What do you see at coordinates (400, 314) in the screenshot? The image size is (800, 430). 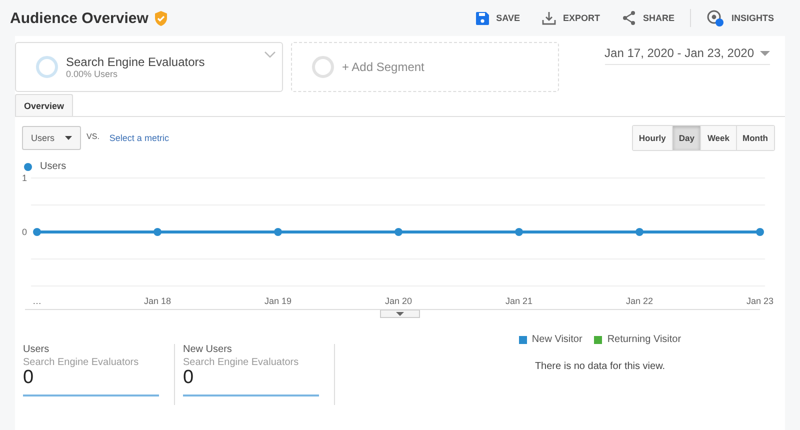 I see `expand-handle-icon` at bounding box center [400, 314].